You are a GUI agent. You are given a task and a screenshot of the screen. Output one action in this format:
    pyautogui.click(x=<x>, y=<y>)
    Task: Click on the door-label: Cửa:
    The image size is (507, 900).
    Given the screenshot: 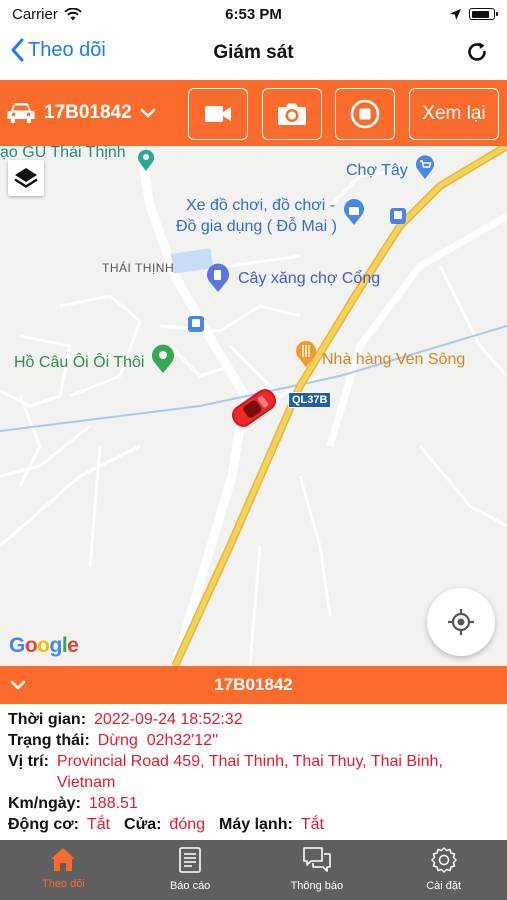 What is the action you would take?
    pyautogui.click(x=143, y=824)
    